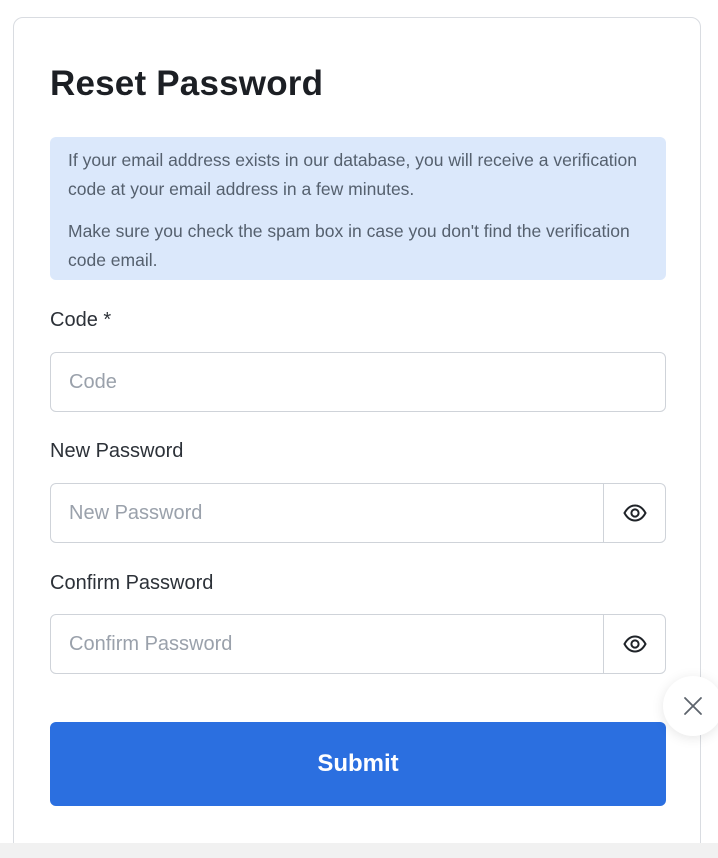 Image resolution: width=718 pixels, height=858 pixels. I want to click on toggle-new-password-button, so click(634, 513).